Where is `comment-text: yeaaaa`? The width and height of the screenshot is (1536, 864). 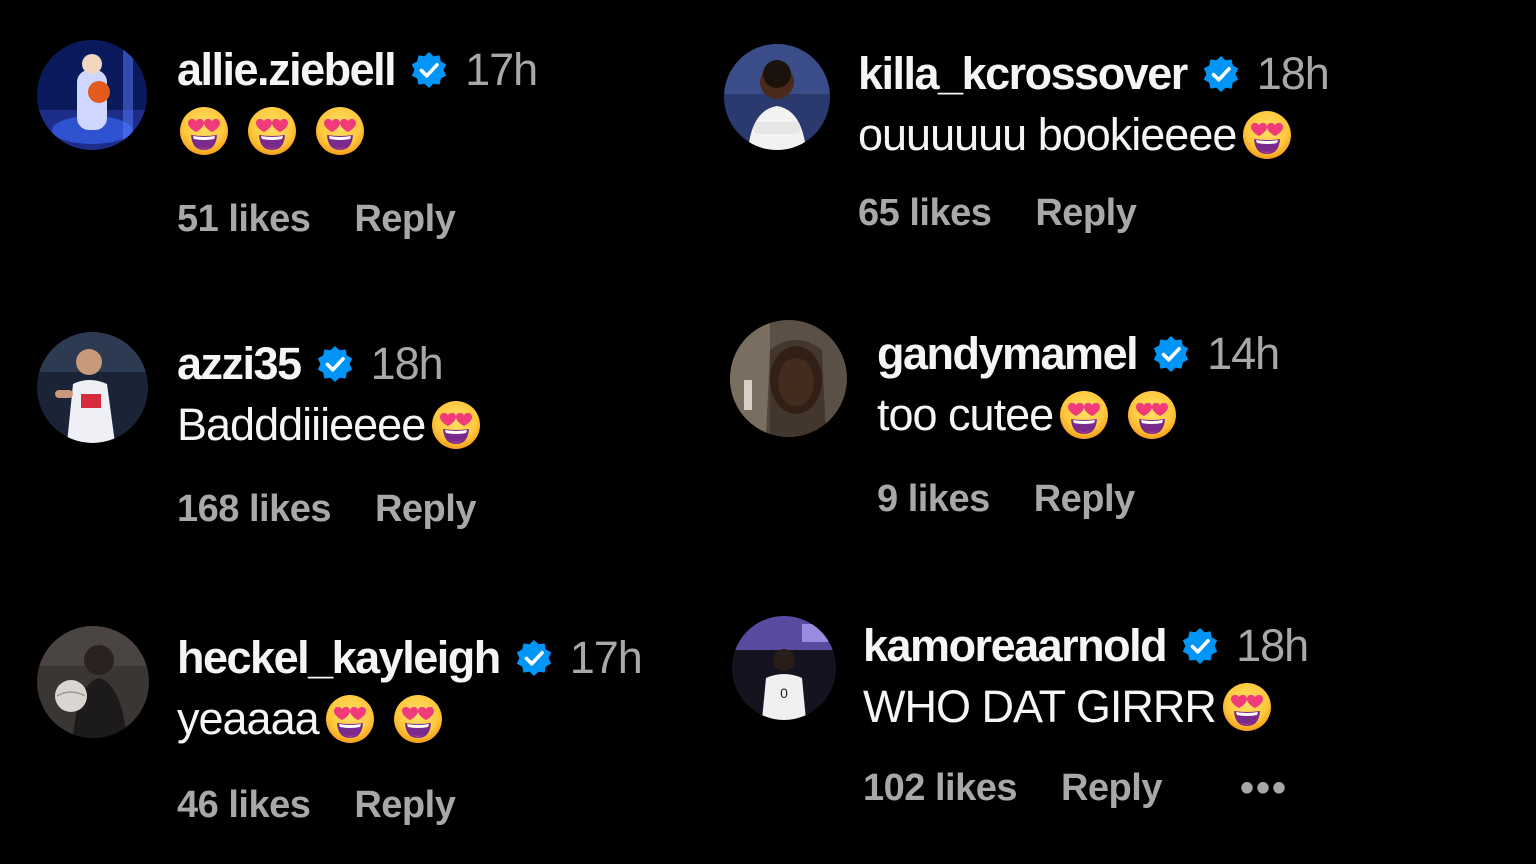 comment-text: yeaaaa is located at coordinates (409, 719).